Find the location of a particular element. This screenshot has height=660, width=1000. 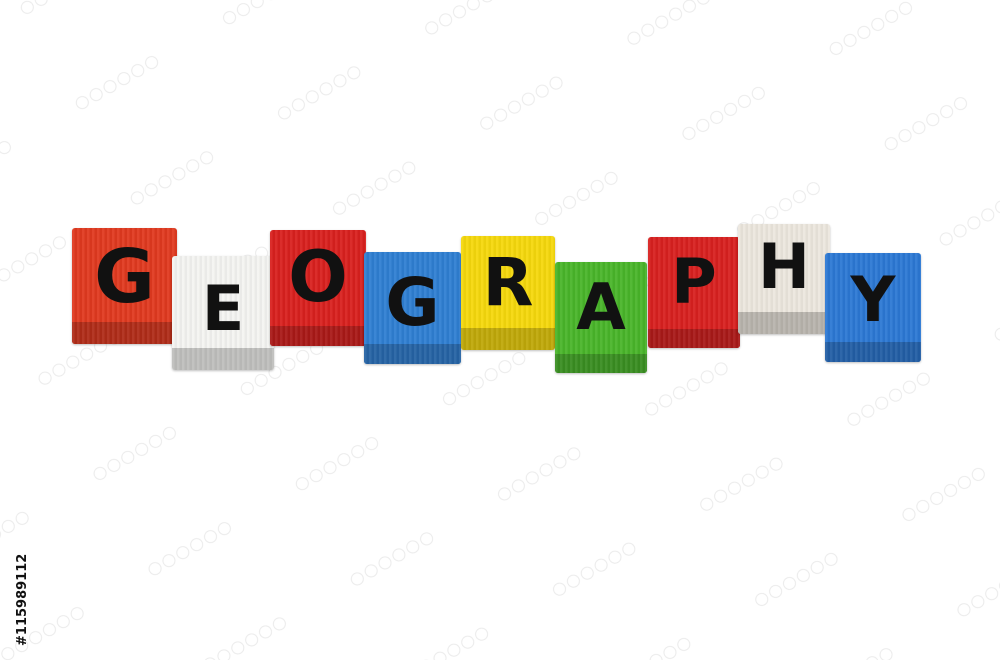

letter-block-4: G is located at coordinates (412, 308).